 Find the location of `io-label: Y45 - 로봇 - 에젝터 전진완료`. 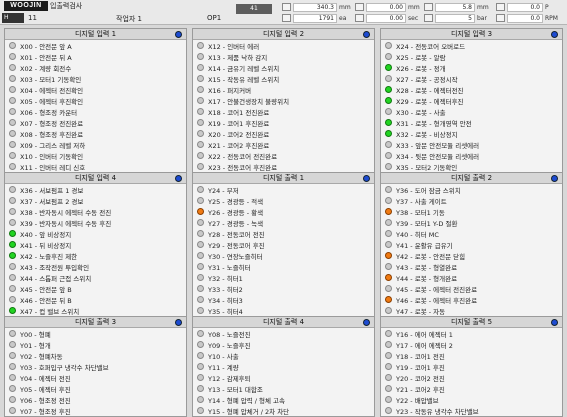

io-label: Y45 - 로봇 - 에젝터 전진완료 is located at coordinates (437, 289).